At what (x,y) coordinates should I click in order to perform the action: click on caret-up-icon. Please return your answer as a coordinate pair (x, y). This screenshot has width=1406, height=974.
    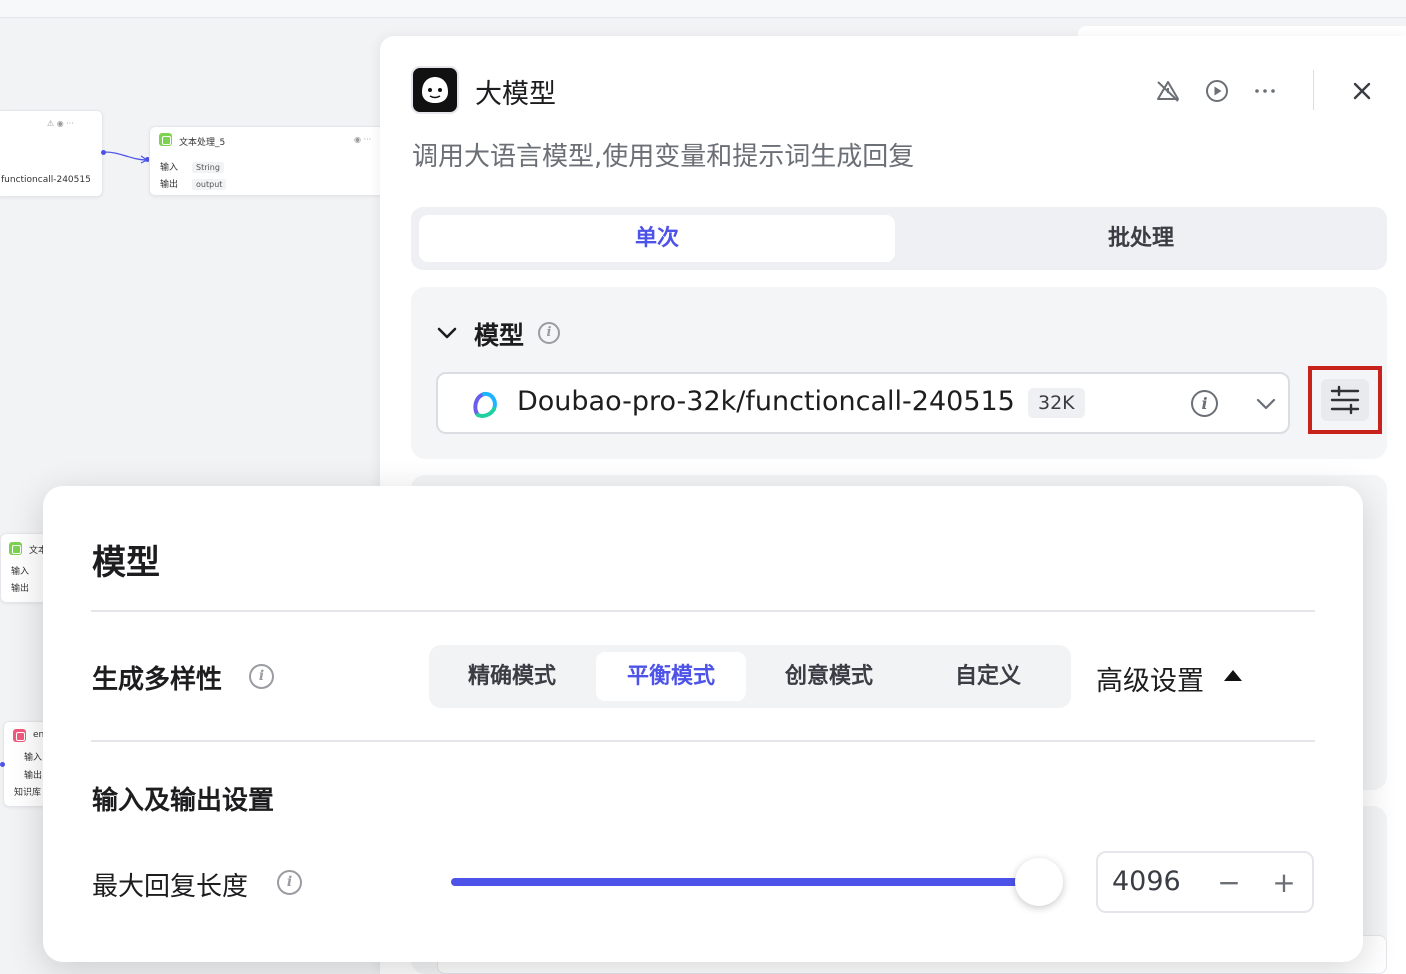
    Looking at the image, I should click on (1233, 675).